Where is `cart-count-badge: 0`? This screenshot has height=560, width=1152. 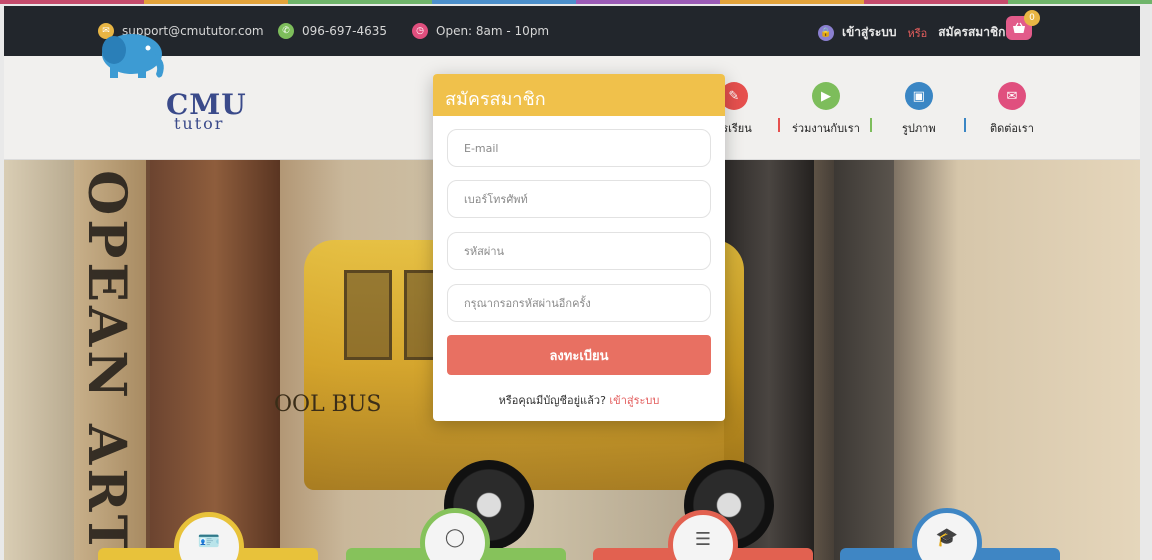 cart-count-badge: 0 is located at coordinates (1032, 18).